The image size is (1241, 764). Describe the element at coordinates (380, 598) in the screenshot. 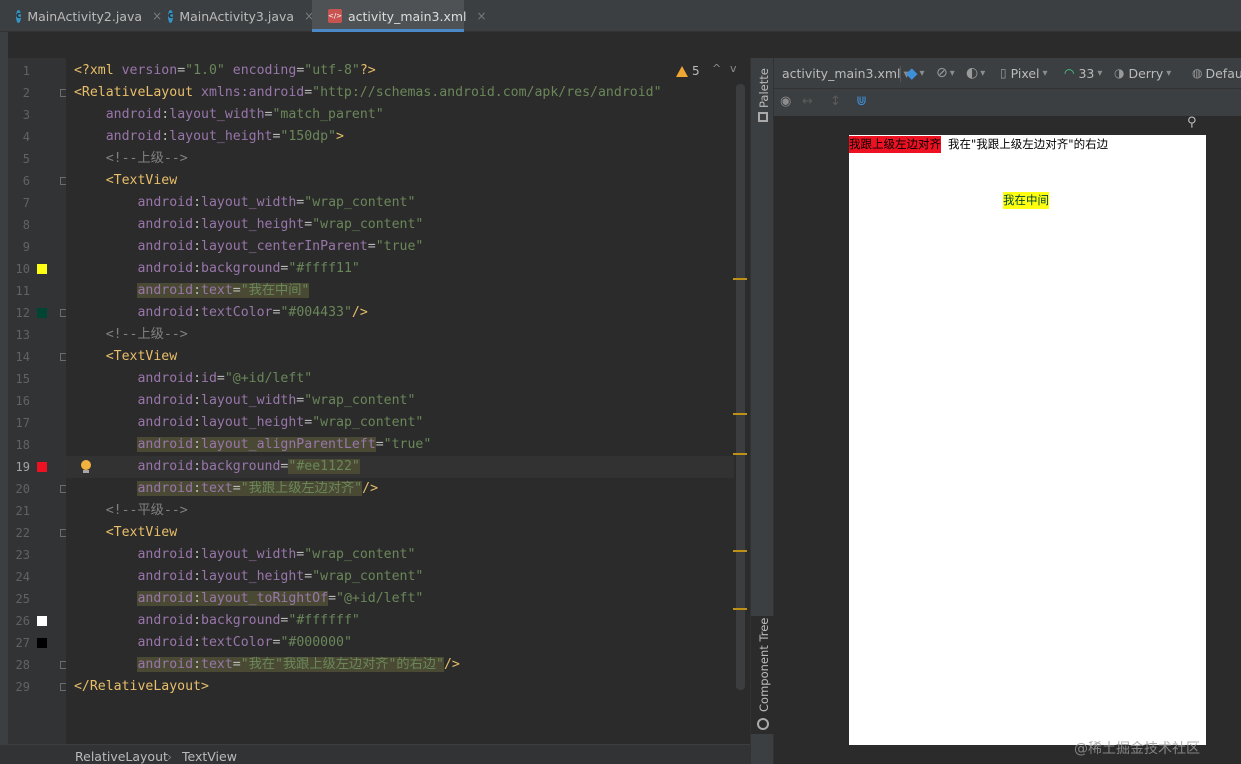

I see `code-token: "@+id/left"` at that location.